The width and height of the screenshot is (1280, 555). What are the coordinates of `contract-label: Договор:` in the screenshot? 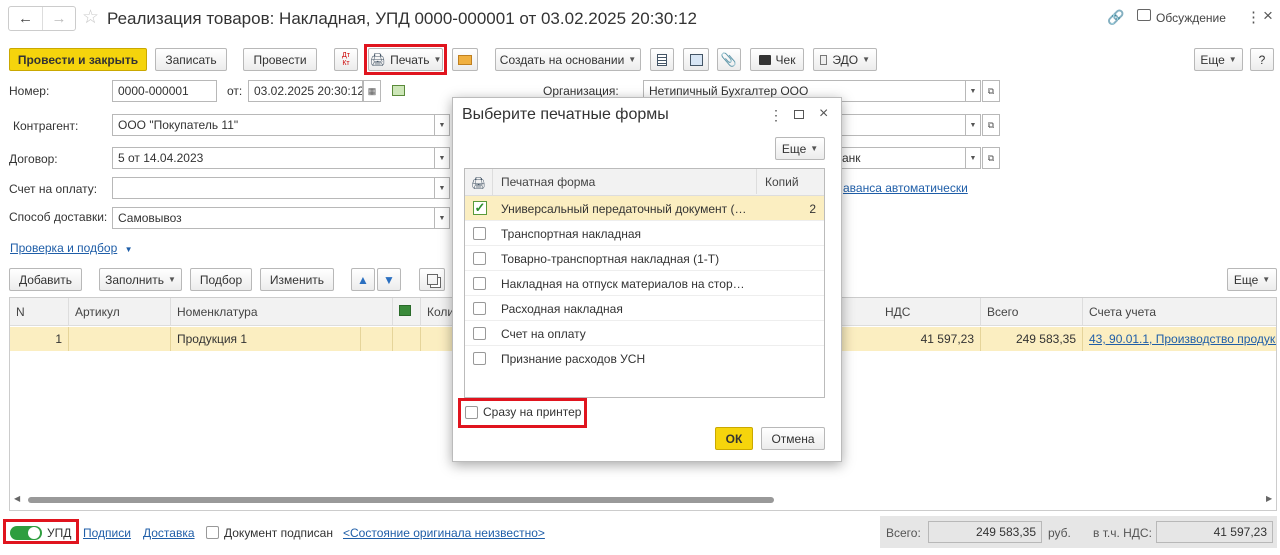 It's located at (33, 159).